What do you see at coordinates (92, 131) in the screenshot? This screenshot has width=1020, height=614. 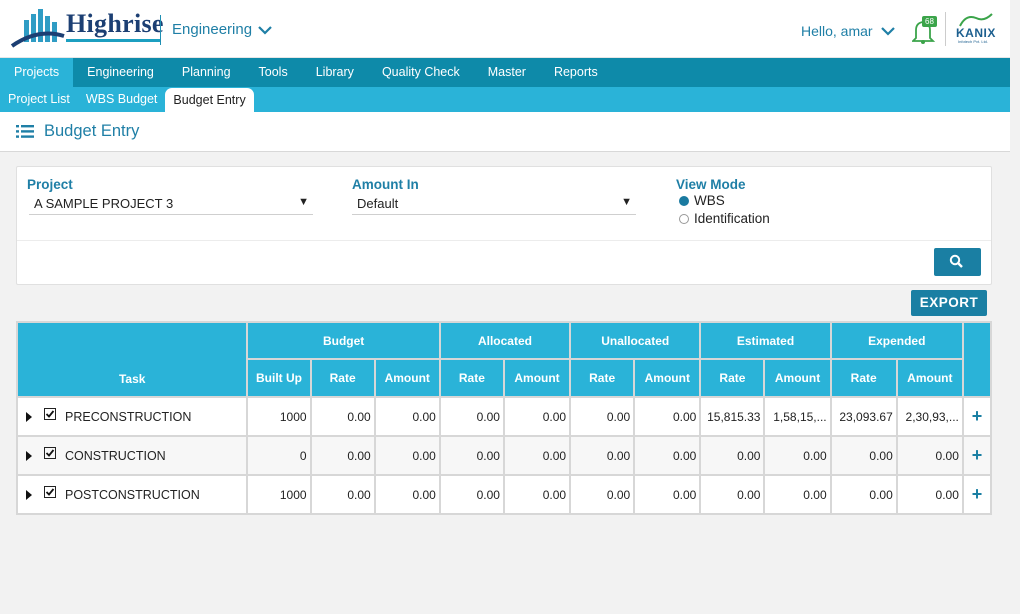 I see `page-title: Budget Entry` at bounding box center [92, 131].